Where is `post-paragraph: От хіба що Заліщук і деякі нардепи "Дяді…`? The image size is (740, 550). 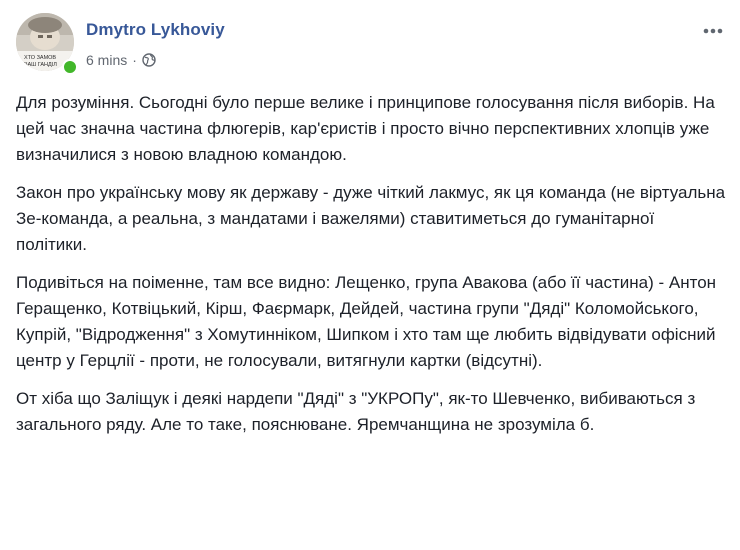
post-paragraph: От хіба що Заліщук і деякі нардепи "Дяді… is located at coordinates (356, 411).